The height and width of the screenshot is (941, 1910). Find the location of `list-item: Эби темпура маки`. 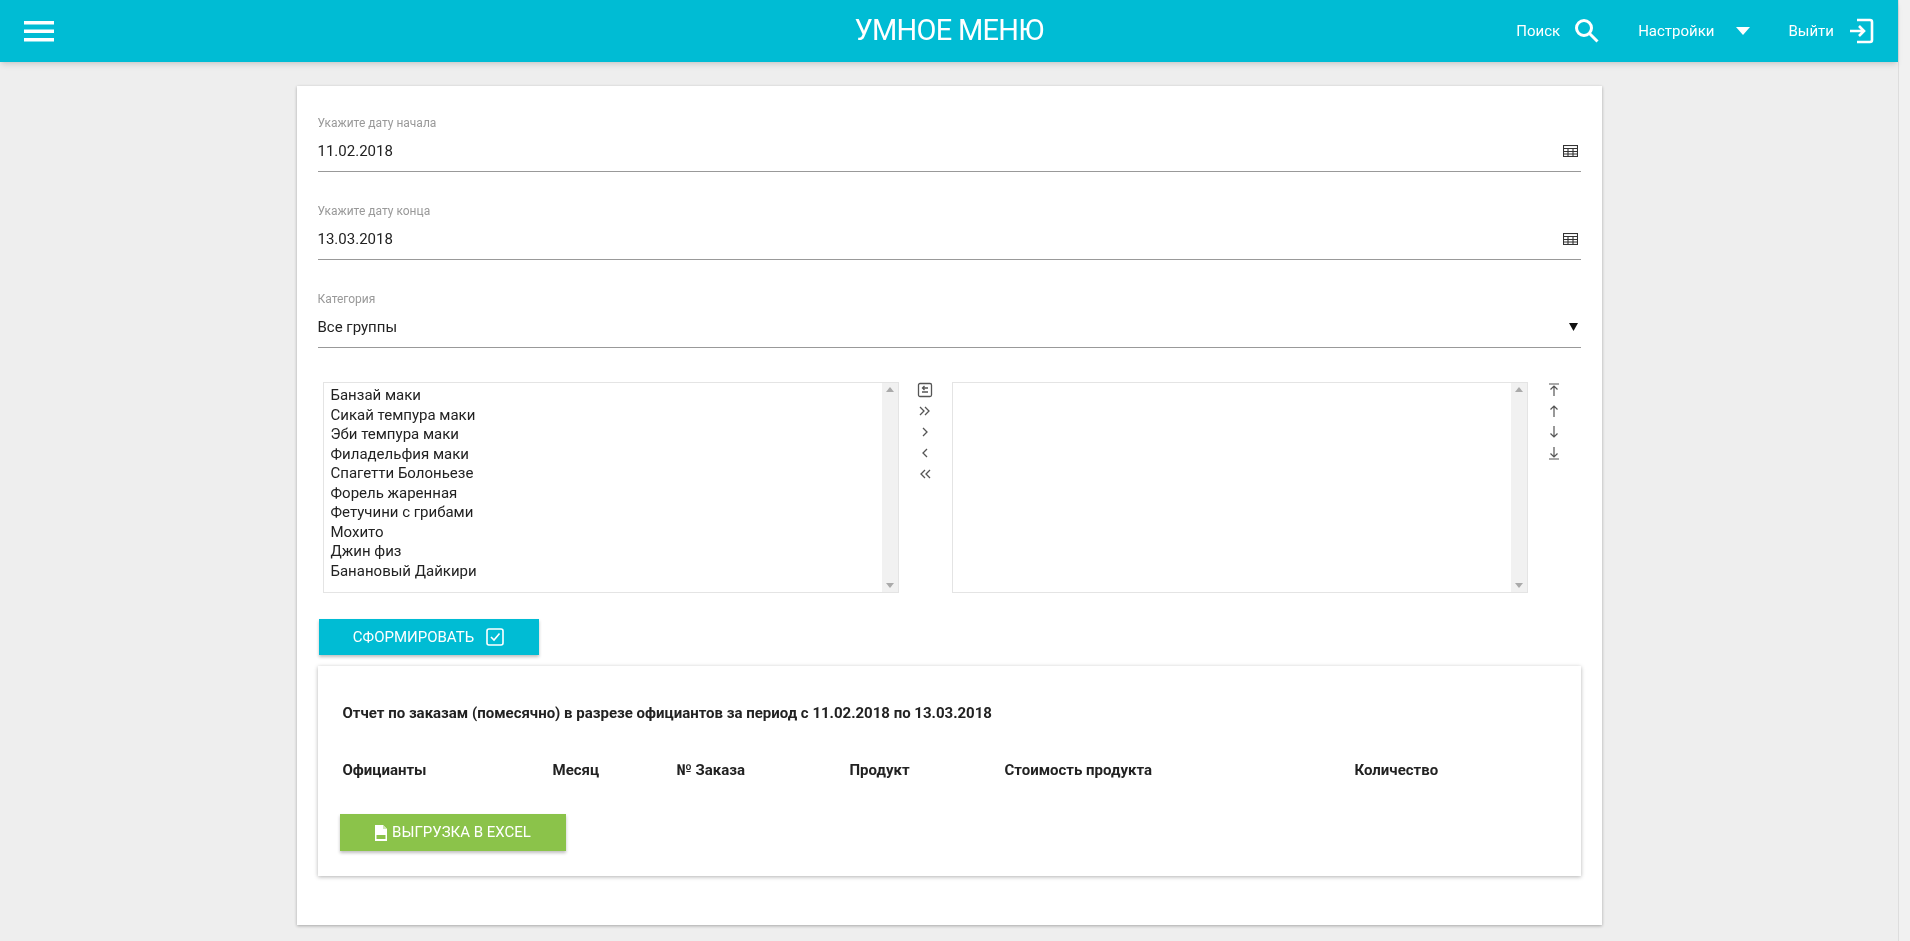

list-item: Эби темпура маки is located at coordinates (394, 435).